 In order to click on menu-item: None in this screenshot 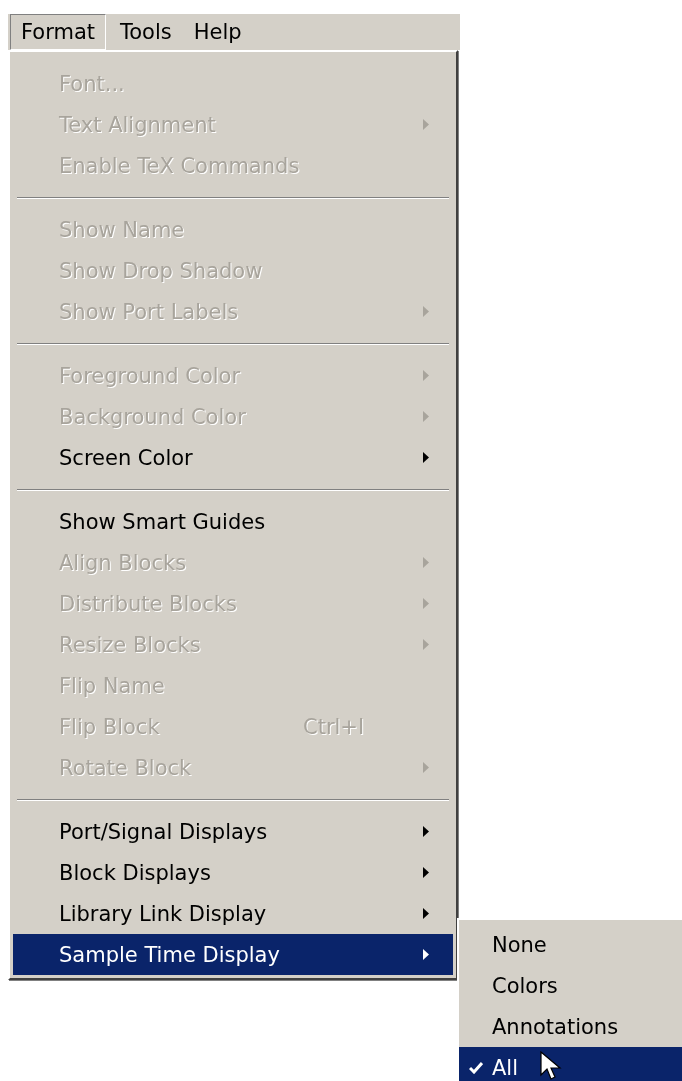, I will do `click(570, 944)`.